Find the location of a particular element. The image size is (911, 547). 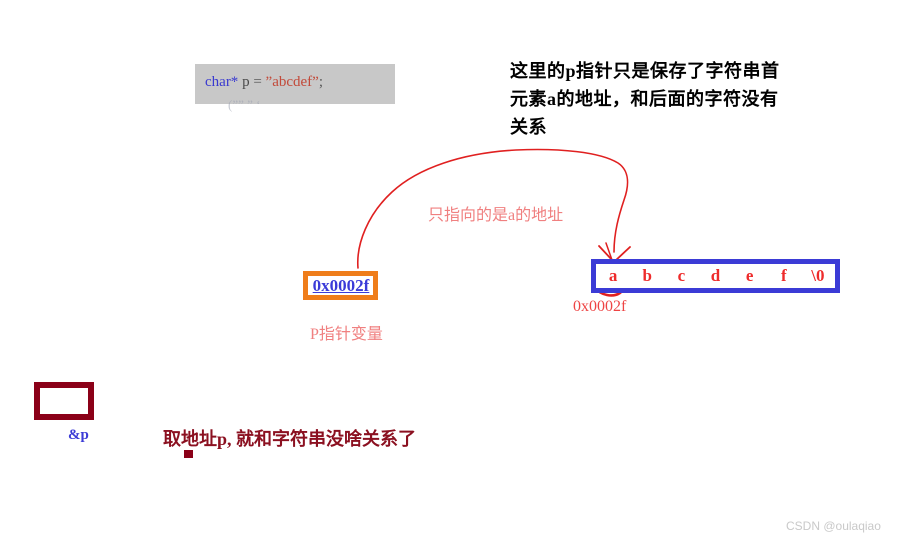

string-memory-box: a b c d e f \0 is located at coordinates (715, 276).